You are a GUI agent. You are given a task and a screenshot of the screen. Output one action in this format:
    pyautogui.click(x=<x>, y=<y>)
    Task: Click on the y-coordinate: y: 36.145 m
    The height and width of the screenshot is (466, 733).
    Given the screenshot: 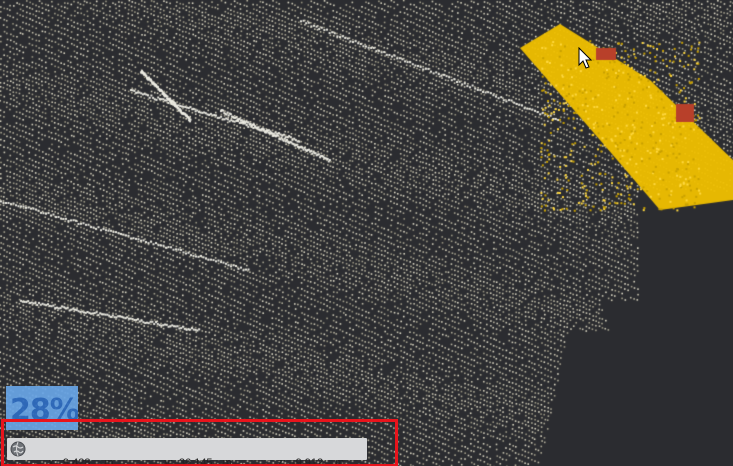 What is the action you would take?
    pyautogui.click(x=189, y=454)
    